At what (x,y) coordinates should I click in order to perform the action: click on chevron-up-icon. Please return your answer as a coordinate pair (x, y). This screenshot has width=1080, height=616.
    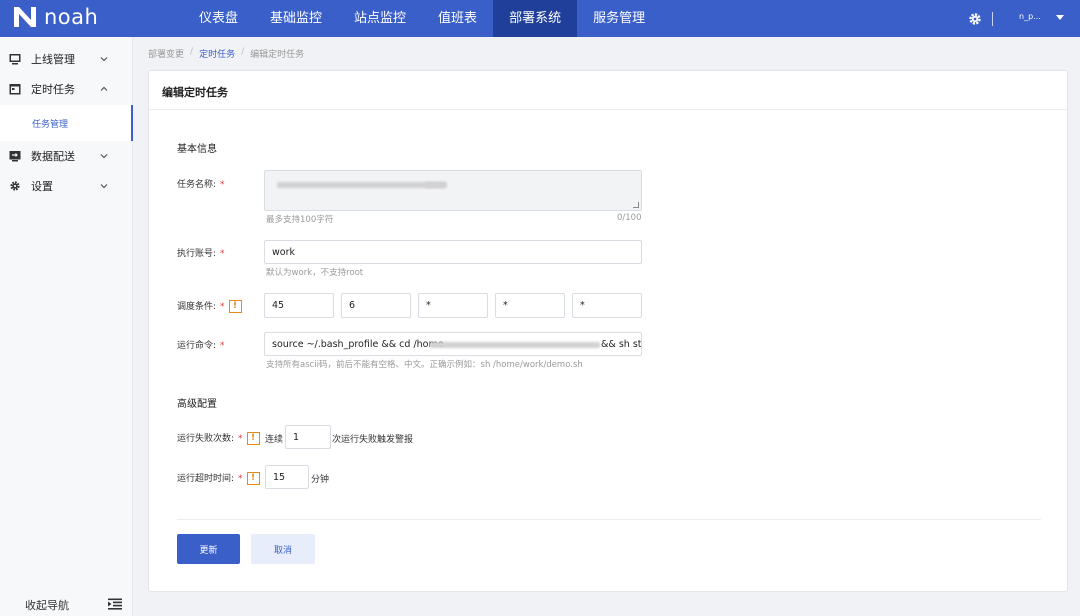
    Looking at the image, I should click on (104, 88).